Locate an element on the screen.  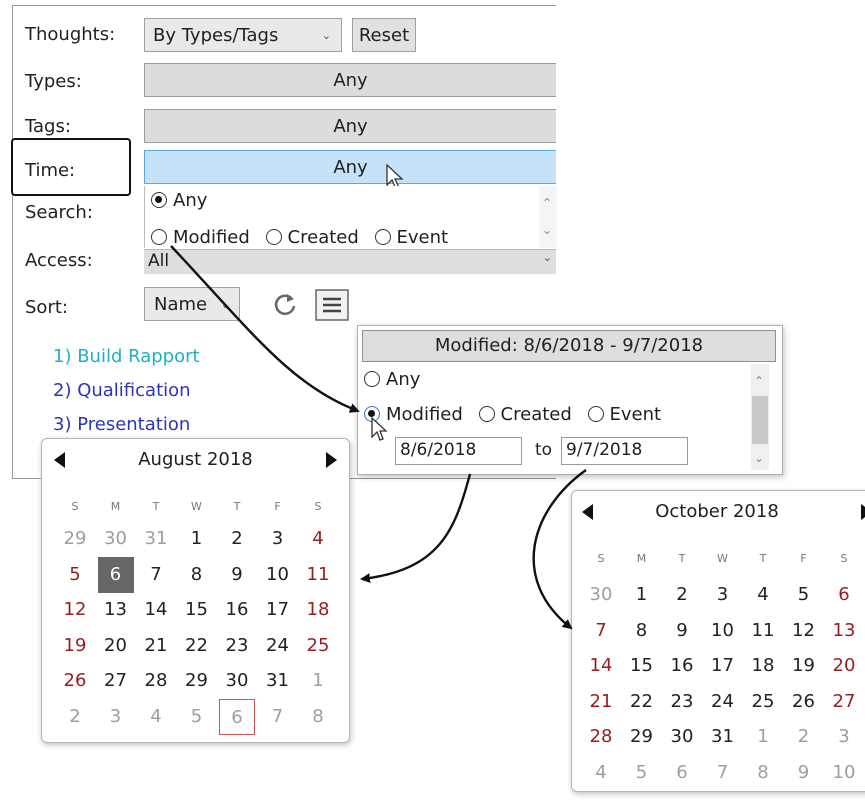
arrow-to-october is located at coordinates (559, 549).